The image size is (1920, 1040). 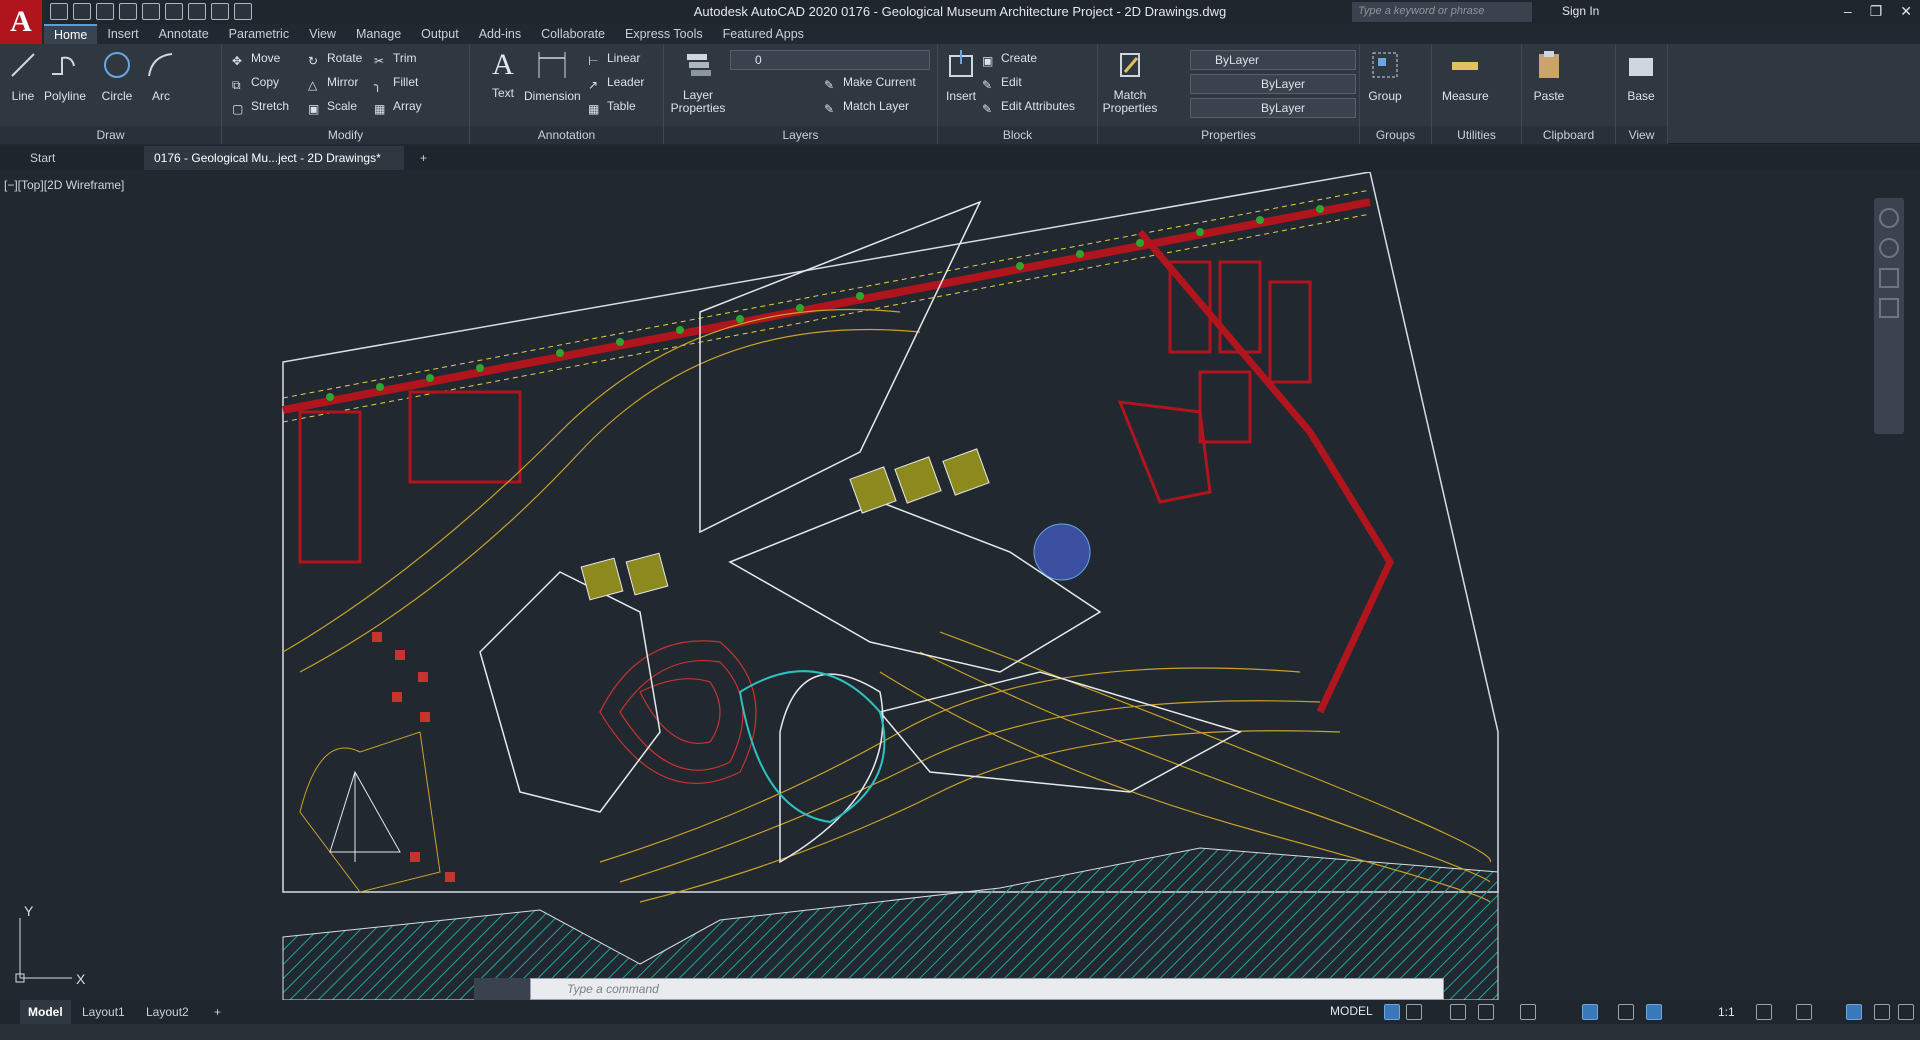 I want to click on tab-express-tools: Express Tools, so click(x=664, y=34).